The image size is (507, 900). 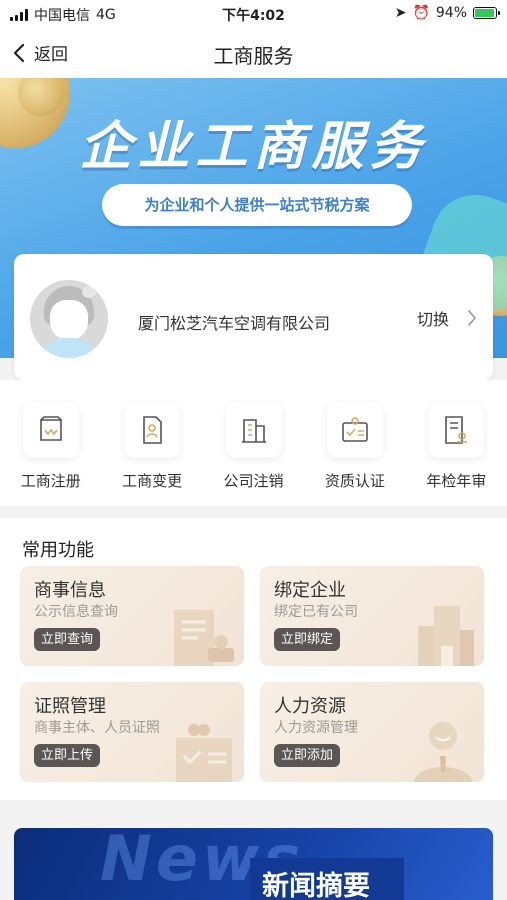 I want to click on switch-company-button: 切换, so click(x=447, y=318).